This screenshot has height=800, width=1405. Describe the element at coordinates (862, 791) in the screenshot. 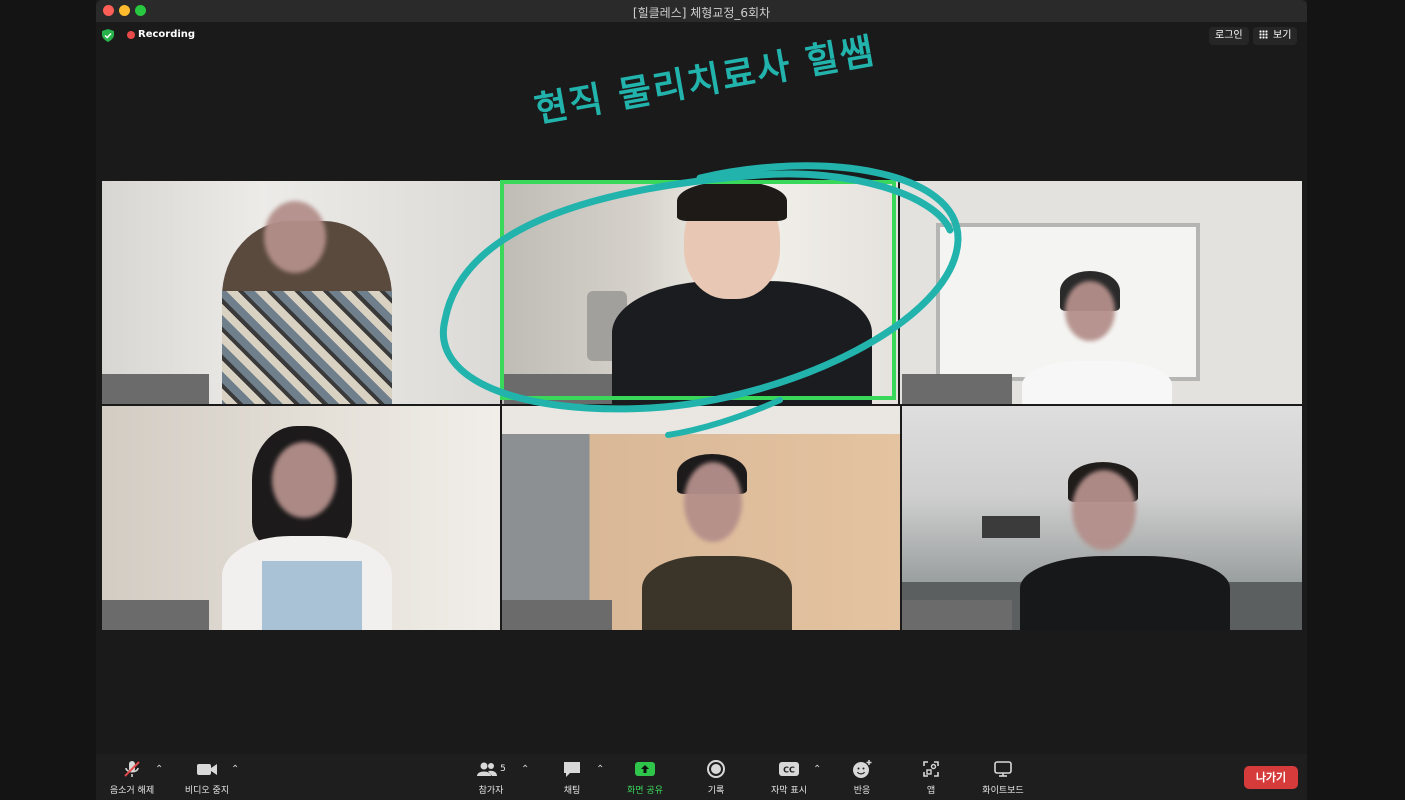

I see `reactions-label: 반응` at that location.